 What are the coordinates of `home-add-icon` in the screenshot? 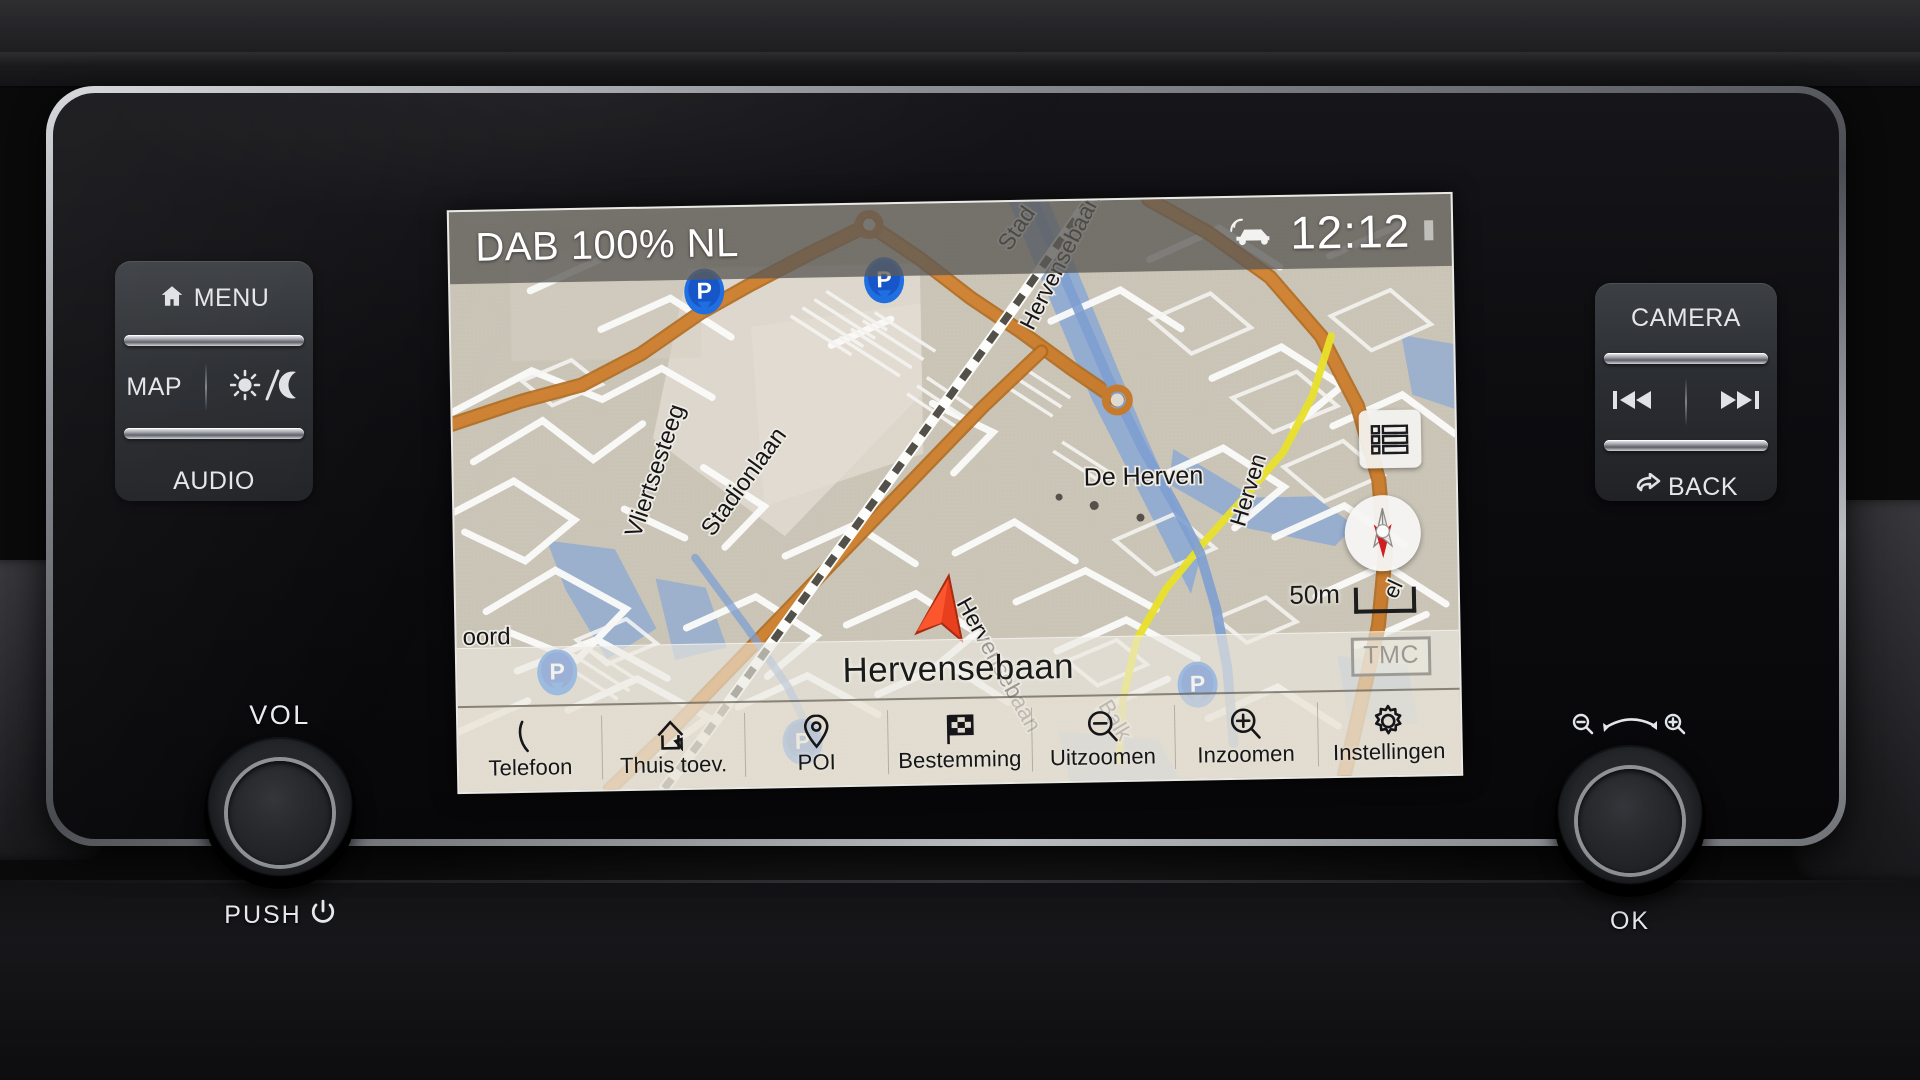 It's located at (673, 734).